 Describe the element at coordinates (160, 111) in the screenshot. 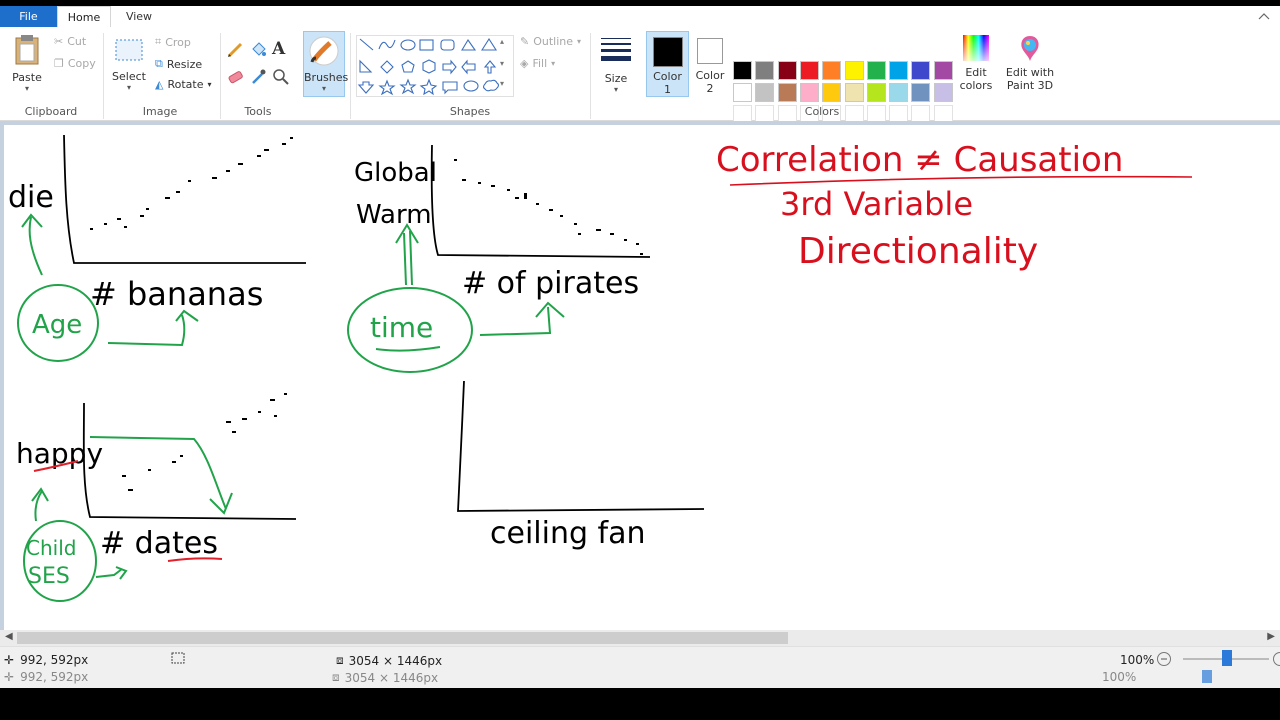

I see `image-group-label: Image` at that location.